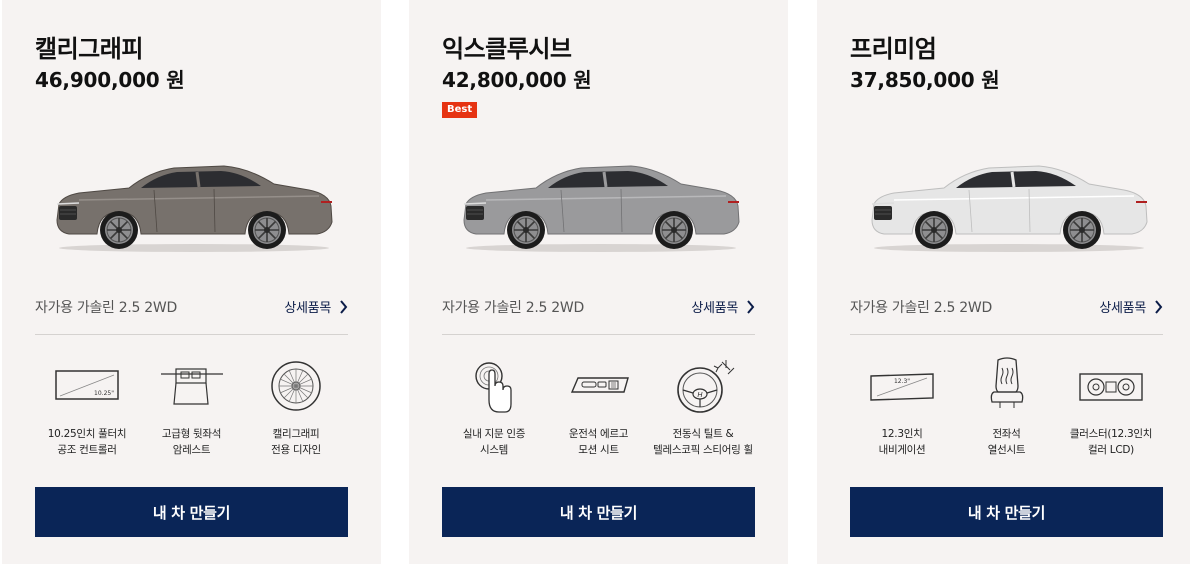  What do you see at coordinates (110, 80) in the screenshot?
I see `trim-price: 46,900,000 원` at bounding box center [110, 80].